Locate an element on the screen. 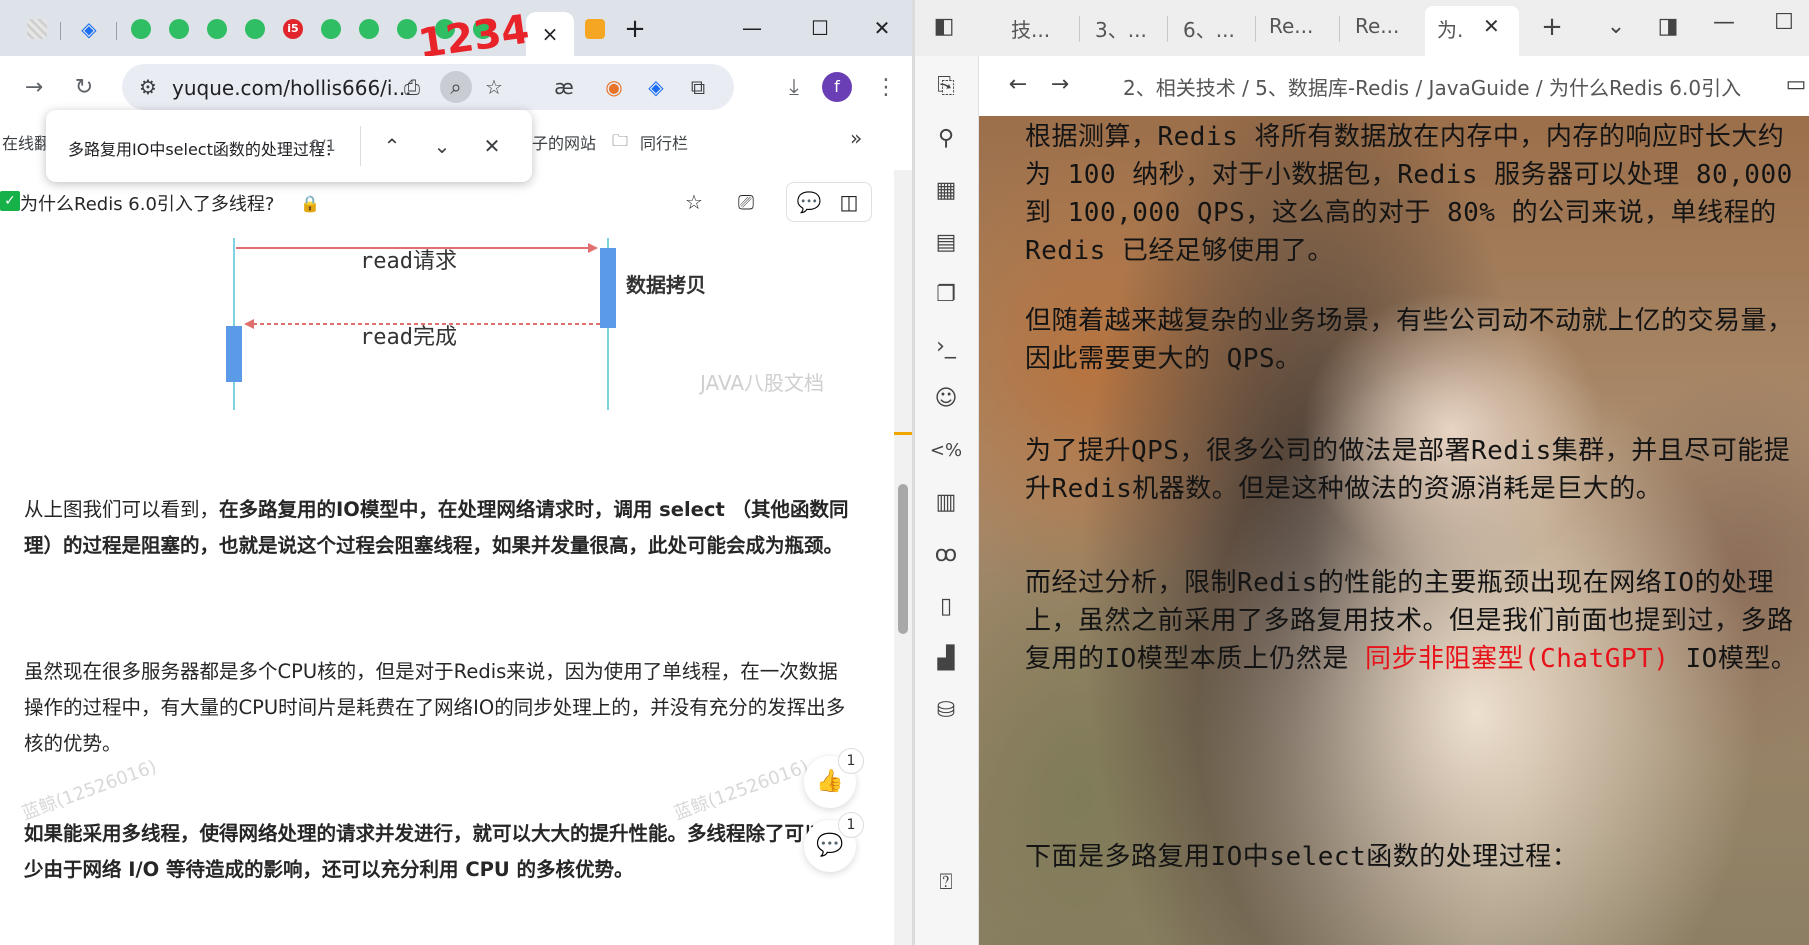  note-tab-active: 为. ✕ is located at coordinates (1472, 31).